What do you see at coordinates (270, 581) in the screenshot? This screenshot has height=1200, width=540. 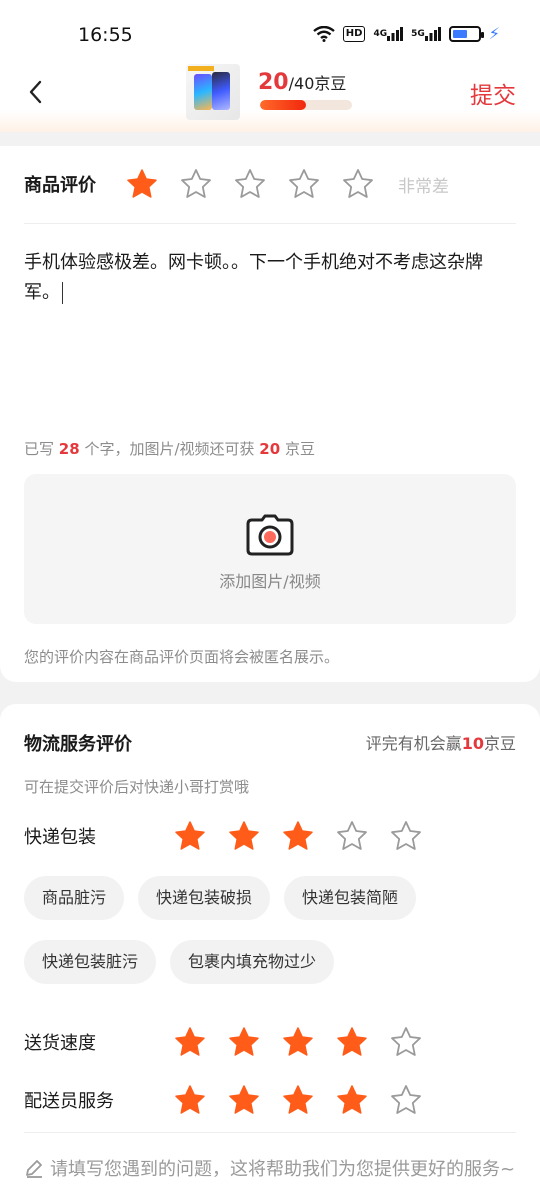 I see `add-media-label: 添加图片/视频` at bounding box center [270, 581].